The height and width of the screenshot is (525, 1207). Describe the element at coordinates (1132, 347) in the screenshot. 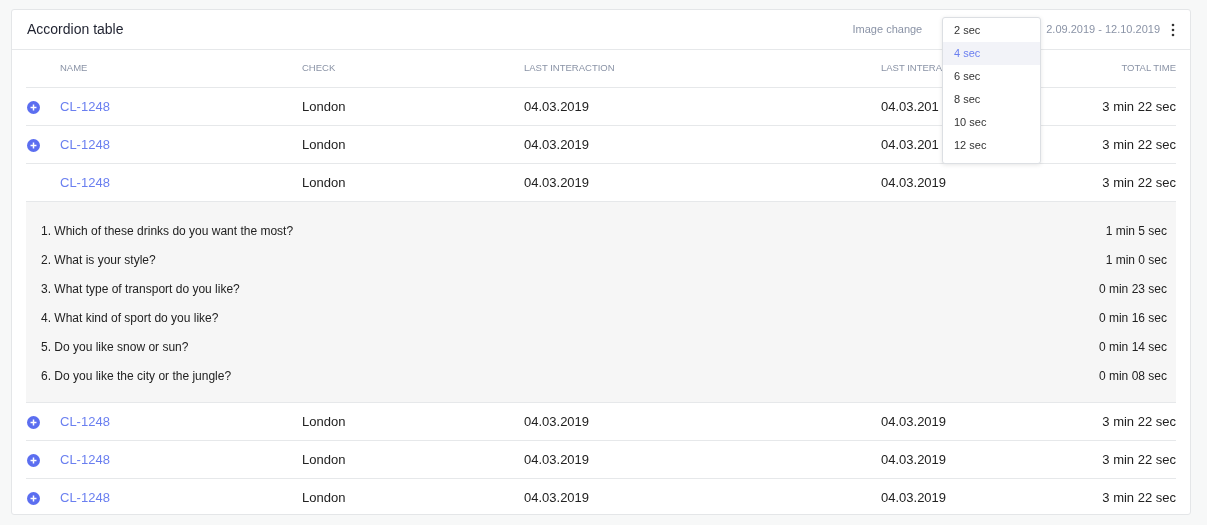

I see `question-time: 0 min 14 sec` at that location.